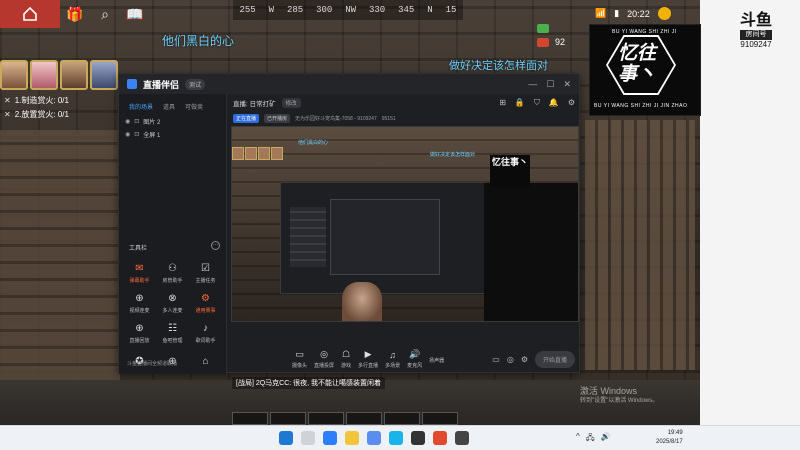 The width and height of the screenshot is (800, 450). I want to click on camera-icon: ▭, so click(496, 359).